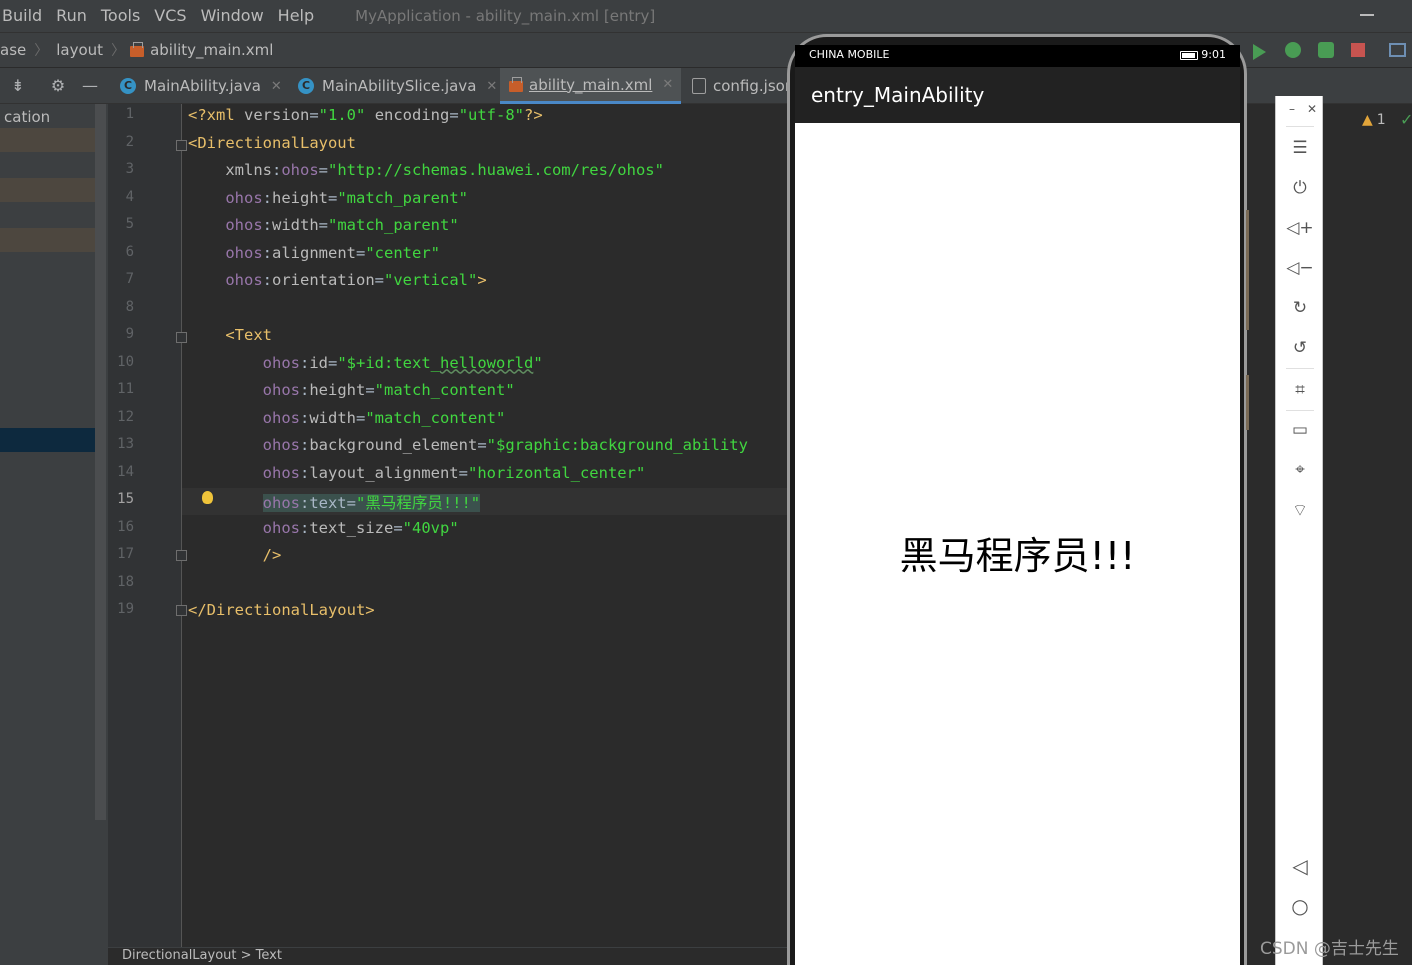 This screenshot has width=1412, height=965. I want to click on menu-build: Build, so click(24, 16).